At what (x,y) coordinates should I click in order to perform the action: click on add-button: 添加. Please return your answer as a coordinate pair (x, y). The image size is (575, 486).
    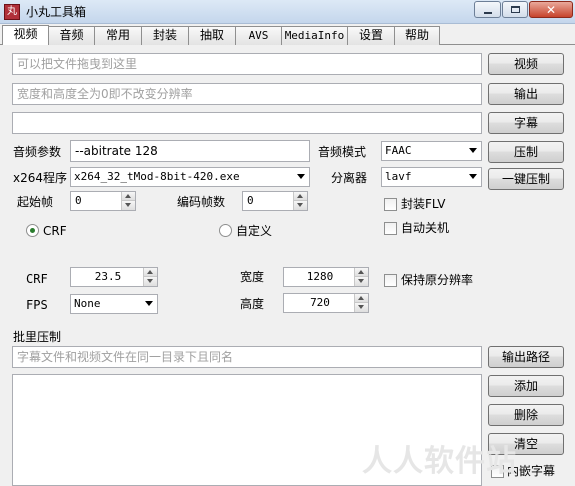
    Looking at the image, I should click on (526, 386).